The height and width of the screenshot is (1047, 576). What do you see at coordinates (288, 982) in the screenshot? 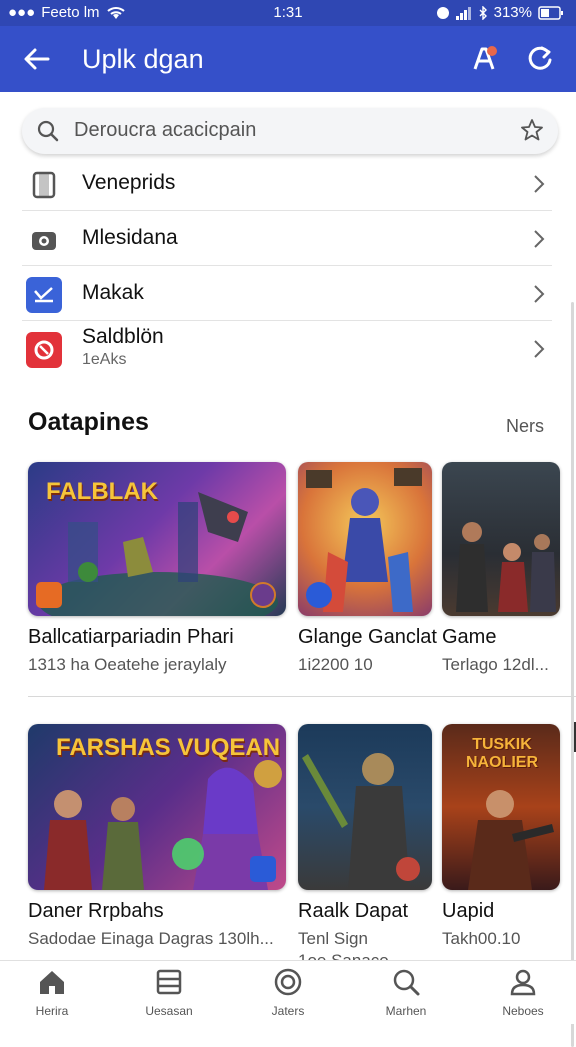
I see `target-icon` at bounding box center [288, 982].